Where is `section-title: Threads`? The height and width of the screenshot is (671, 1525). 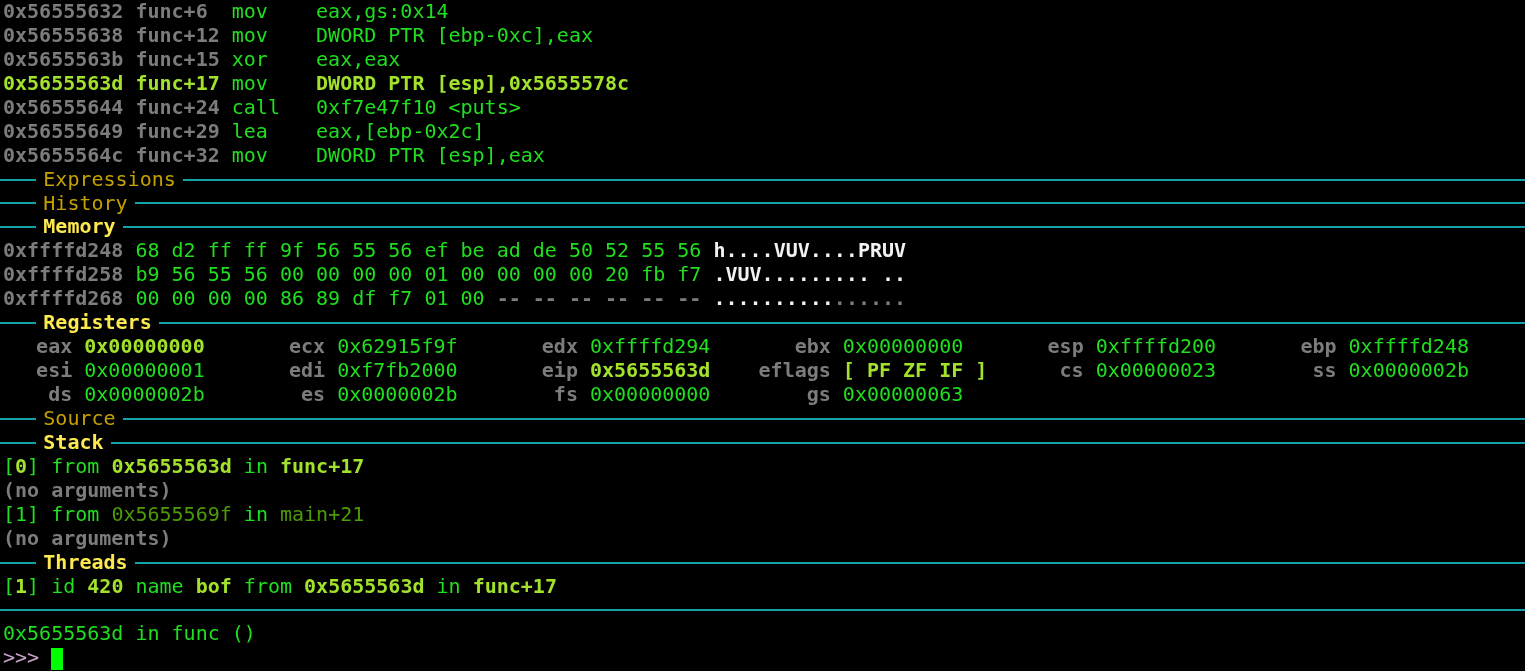 section-title: Threads is located at coordinates (85, 562).